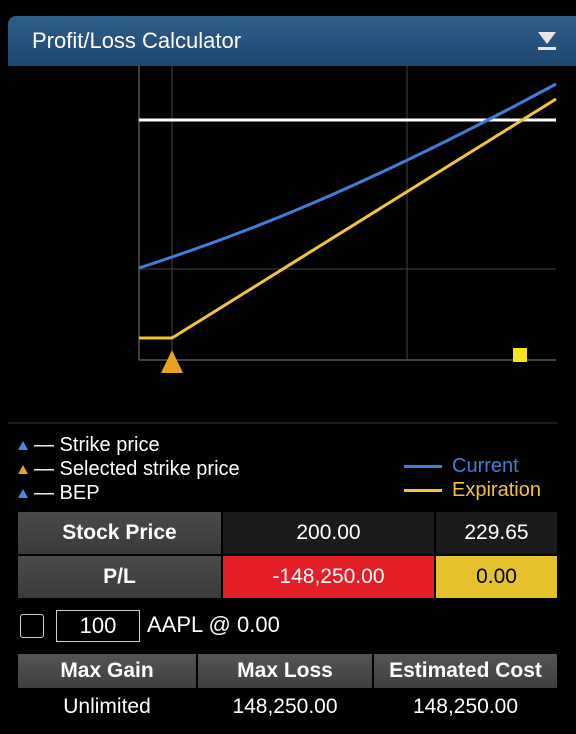 This screenshot has height=734, width=576. I want to click on quantity-input: 100, so click(98, 626).